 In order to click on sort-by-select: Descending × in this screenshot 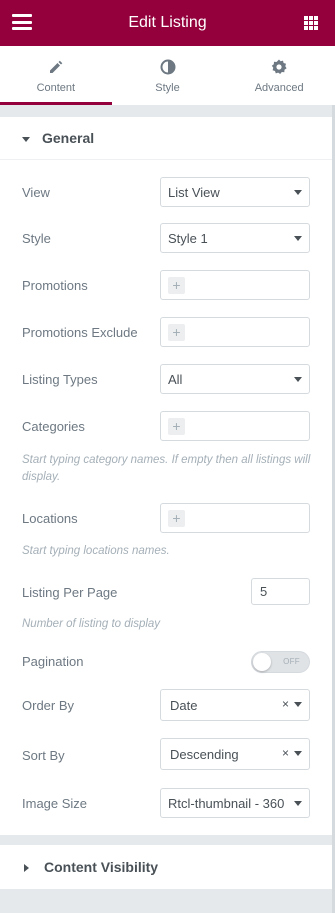, I will do `click(235, 754)`.